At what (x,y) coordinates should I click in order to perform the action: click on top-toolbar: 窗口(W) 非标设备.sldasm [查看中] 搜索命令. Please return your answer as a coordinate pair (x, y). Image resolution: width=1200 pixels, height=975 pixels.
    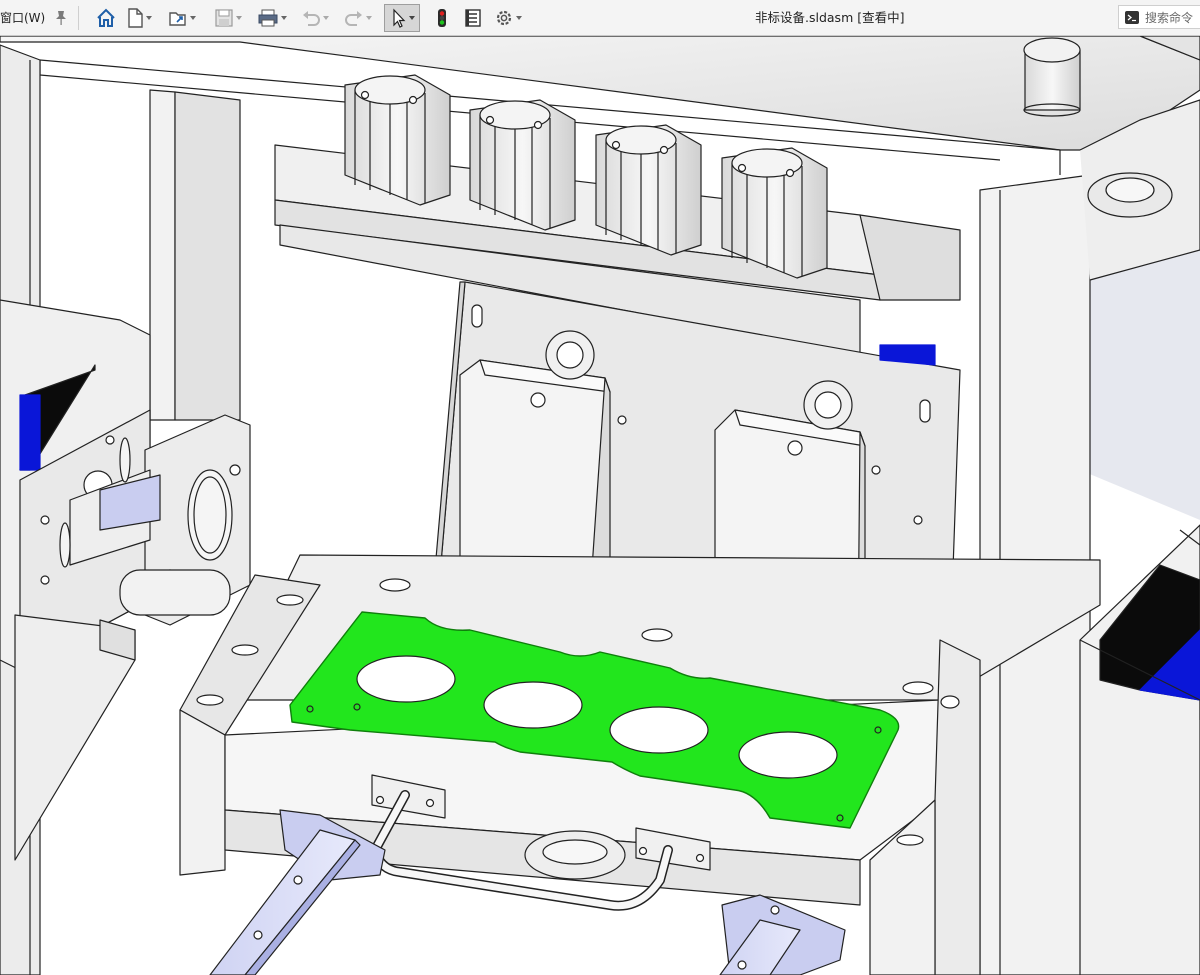
    Looking at the image, I should click on (600, 18).